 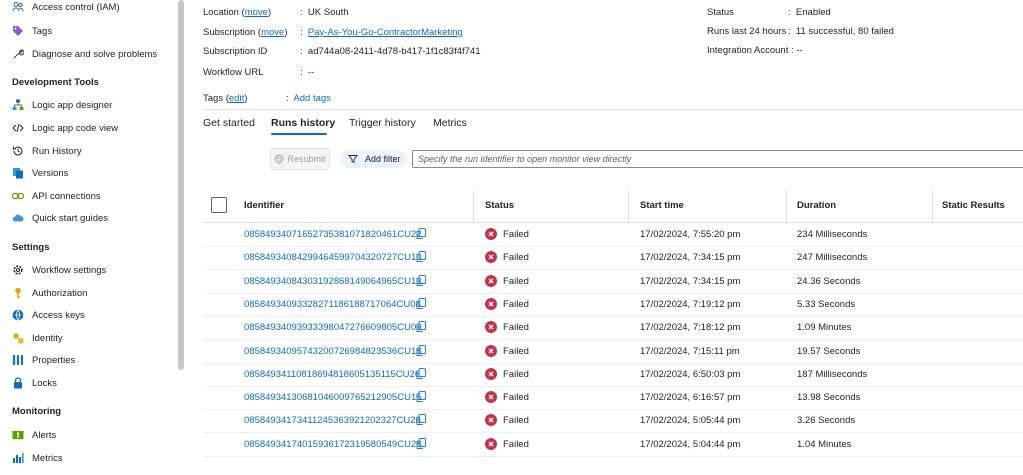 I want to click on lock-icon, so click(x=18, y=383).